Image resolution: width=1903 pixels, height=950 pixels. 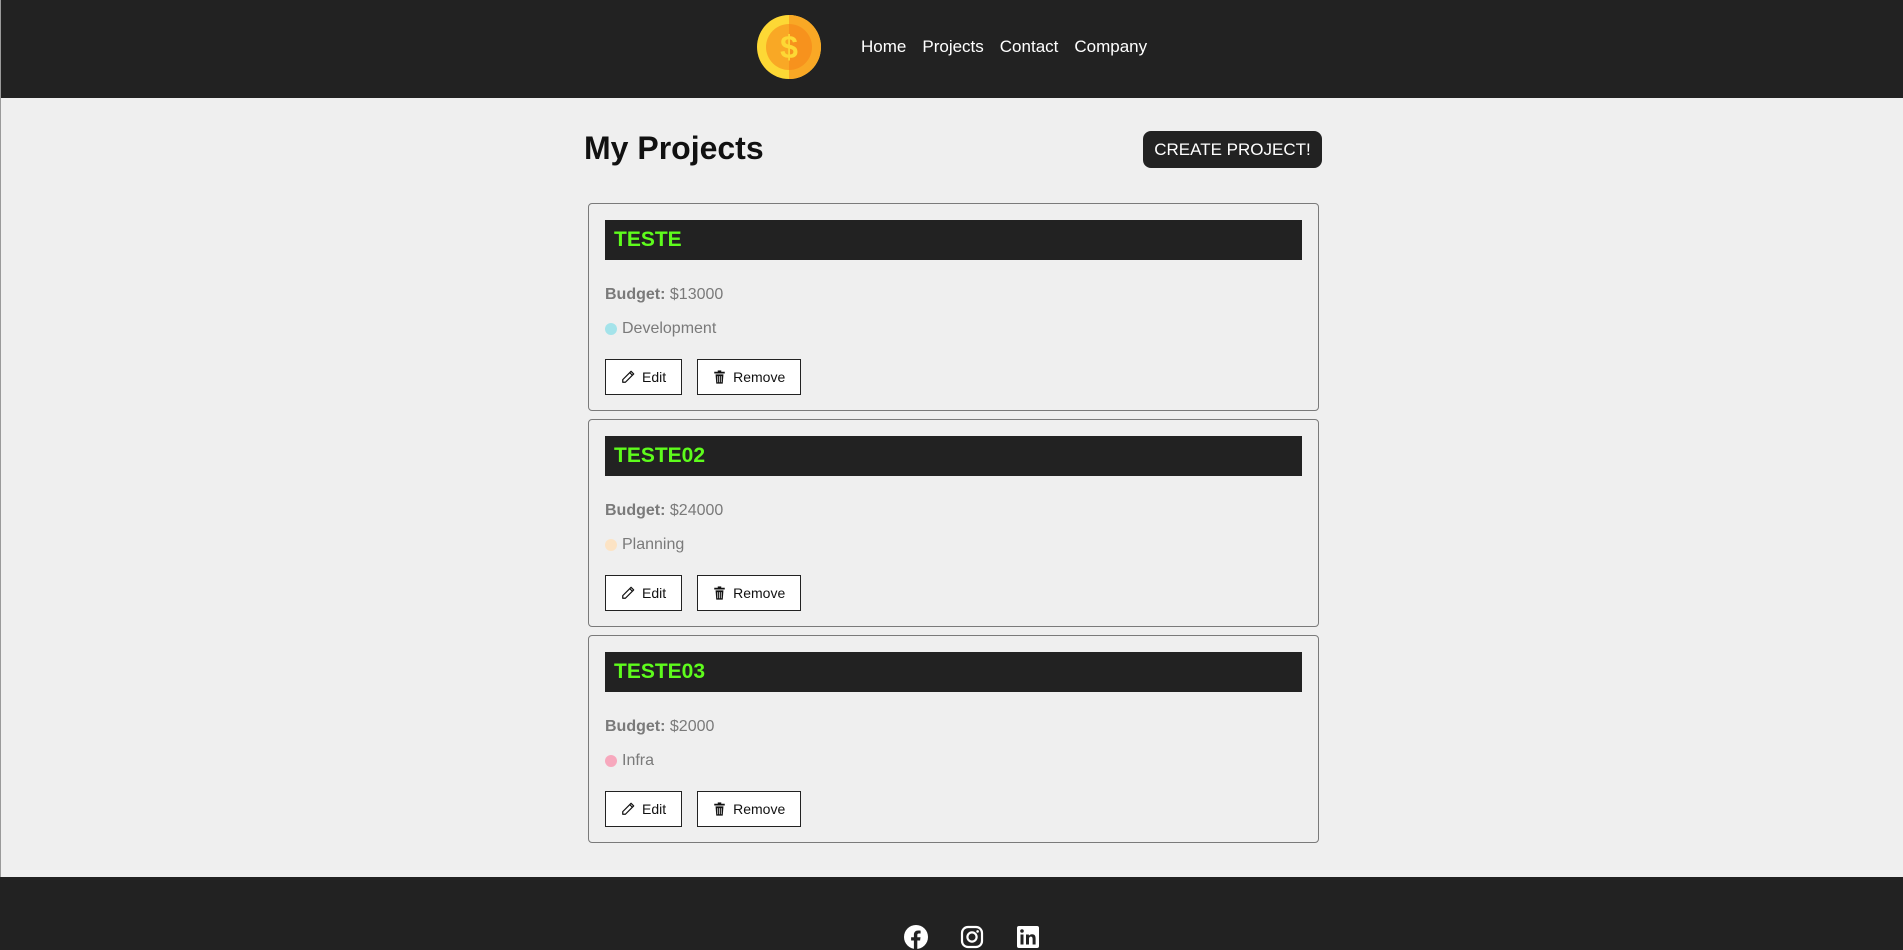 What do you see at coordinates (696, 294) in the screenshot?
I see `budget-value: $13000` at bounding box center [696, 294].